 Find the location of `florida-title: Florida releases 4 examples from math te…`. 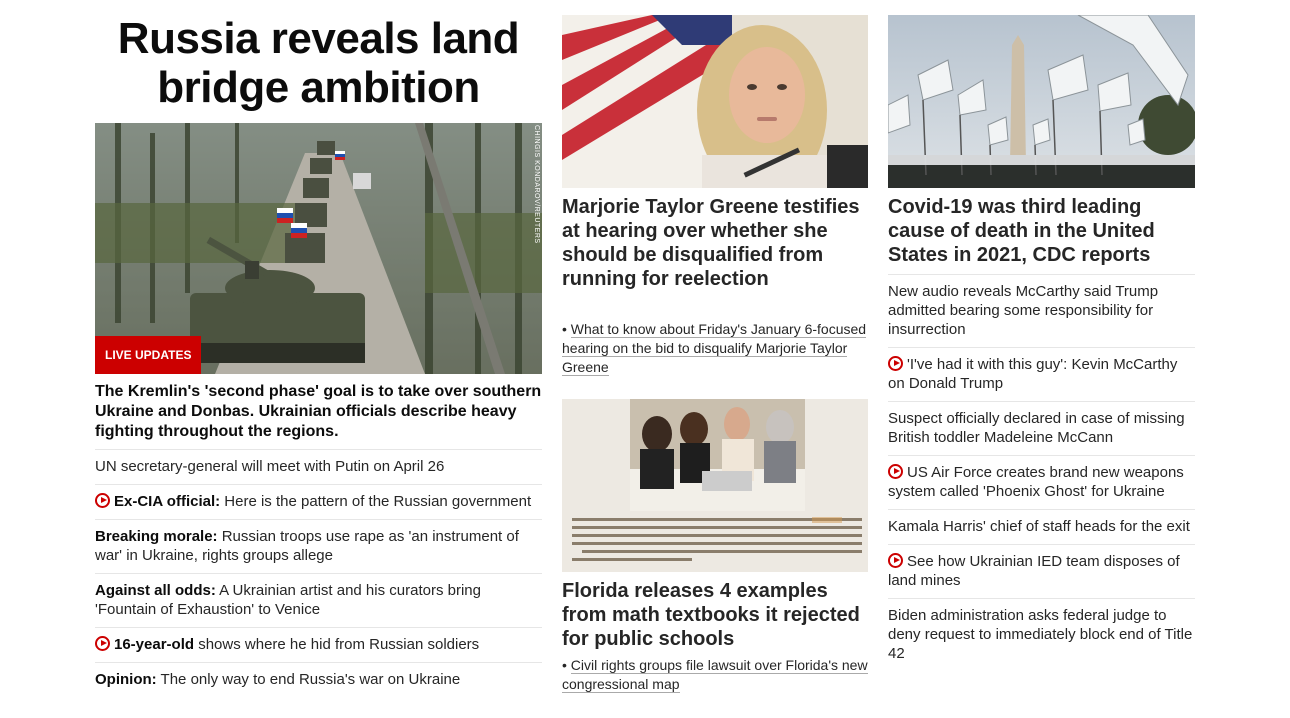

florida-title: Florida releases 4 examples from math te… is located at coordinates (715, 615).